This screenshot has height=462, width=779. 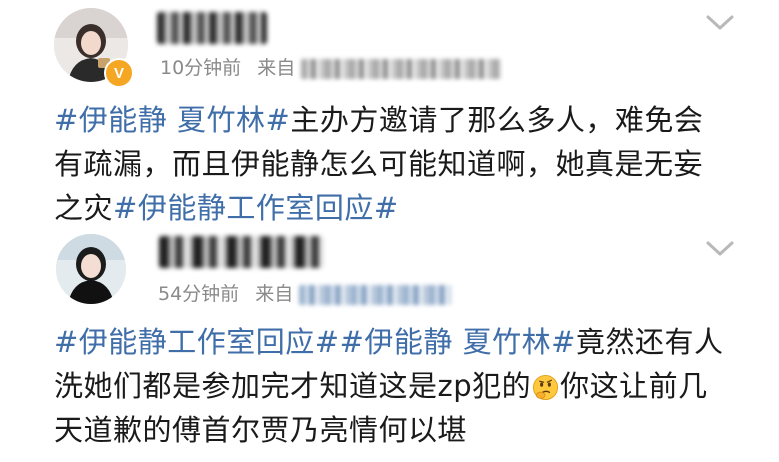 What do you see at coordinates (91, 269) in the screenshot?
I see `avatar` at bounding box center [91, 269].